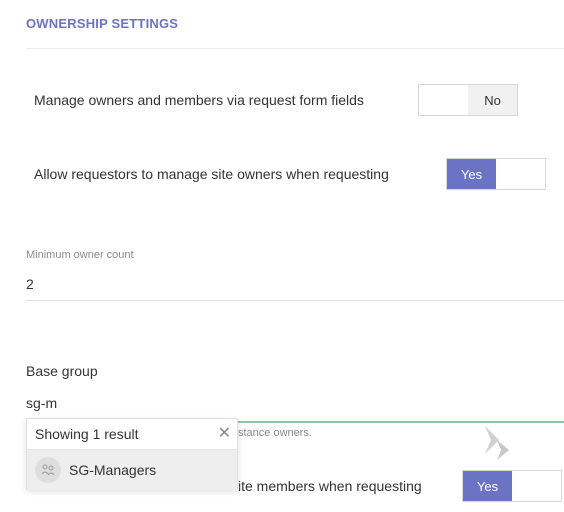 Image resolution: width=564 pixels, height=512 pixels. I want to click on suggestion-label: SG-Managers, so click(113, 470).